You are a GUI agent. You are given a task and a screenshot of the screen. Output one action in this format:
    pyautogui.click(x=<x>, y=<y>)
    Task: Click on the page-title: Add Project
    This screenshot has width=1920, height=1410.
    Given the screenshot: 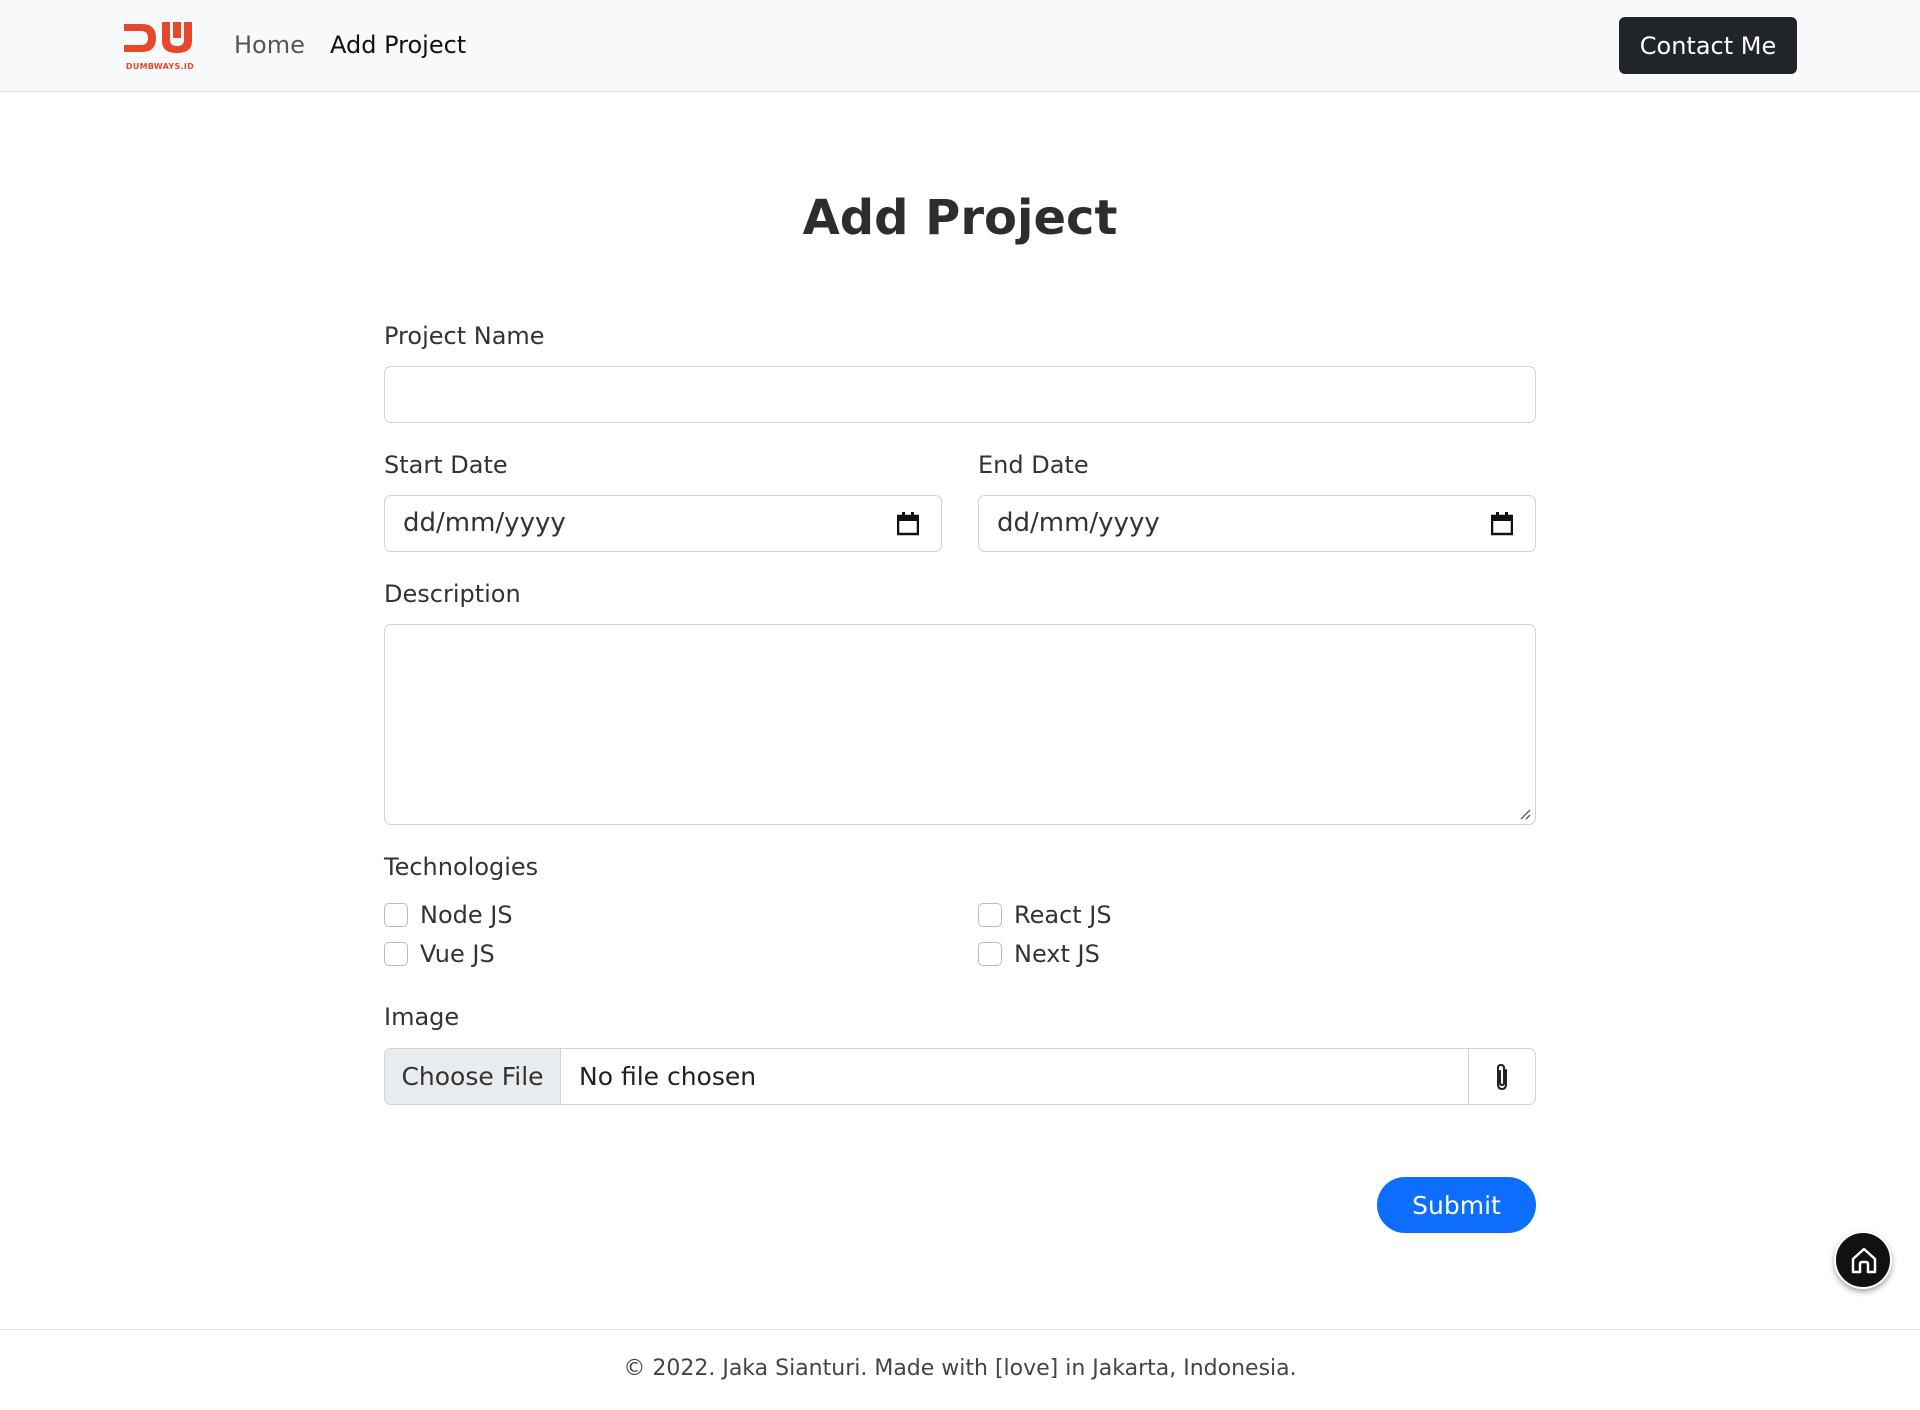 What is the action you would take?
    pyautogui.click(x=960, y=218)
    